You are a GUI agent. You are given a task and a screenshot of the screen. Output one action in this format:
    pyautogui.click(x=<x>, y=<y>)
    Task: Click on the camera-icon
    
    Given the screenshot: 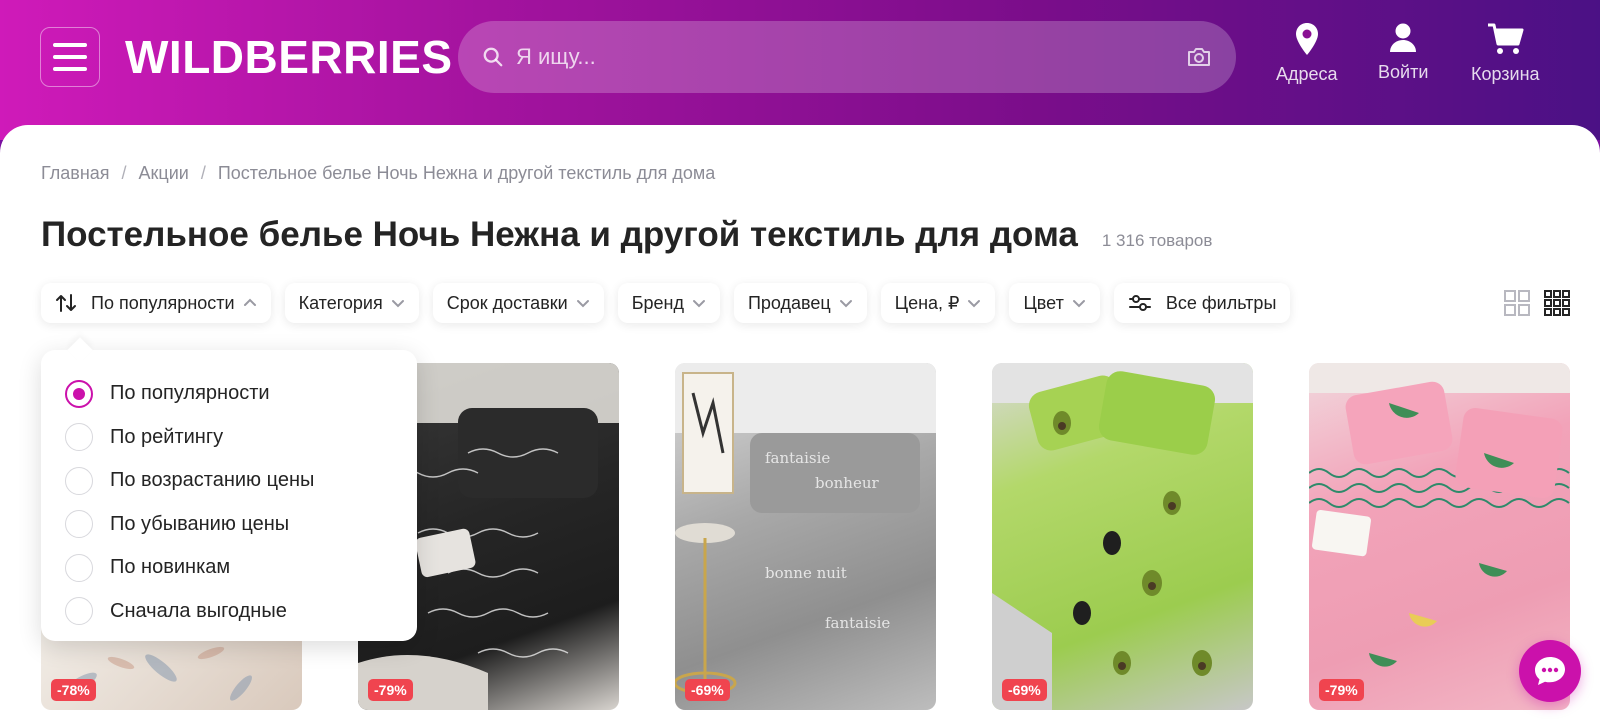 What is the action you would take?
    pyautogui.click(x=1199, y=57)
    